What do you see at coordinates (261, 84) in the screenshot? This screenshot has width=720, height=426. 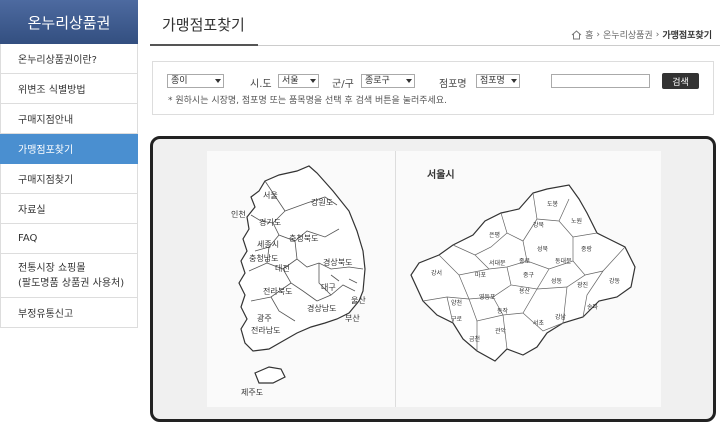 I see `sido-label: 시.도` at bounding box center [261, 84].